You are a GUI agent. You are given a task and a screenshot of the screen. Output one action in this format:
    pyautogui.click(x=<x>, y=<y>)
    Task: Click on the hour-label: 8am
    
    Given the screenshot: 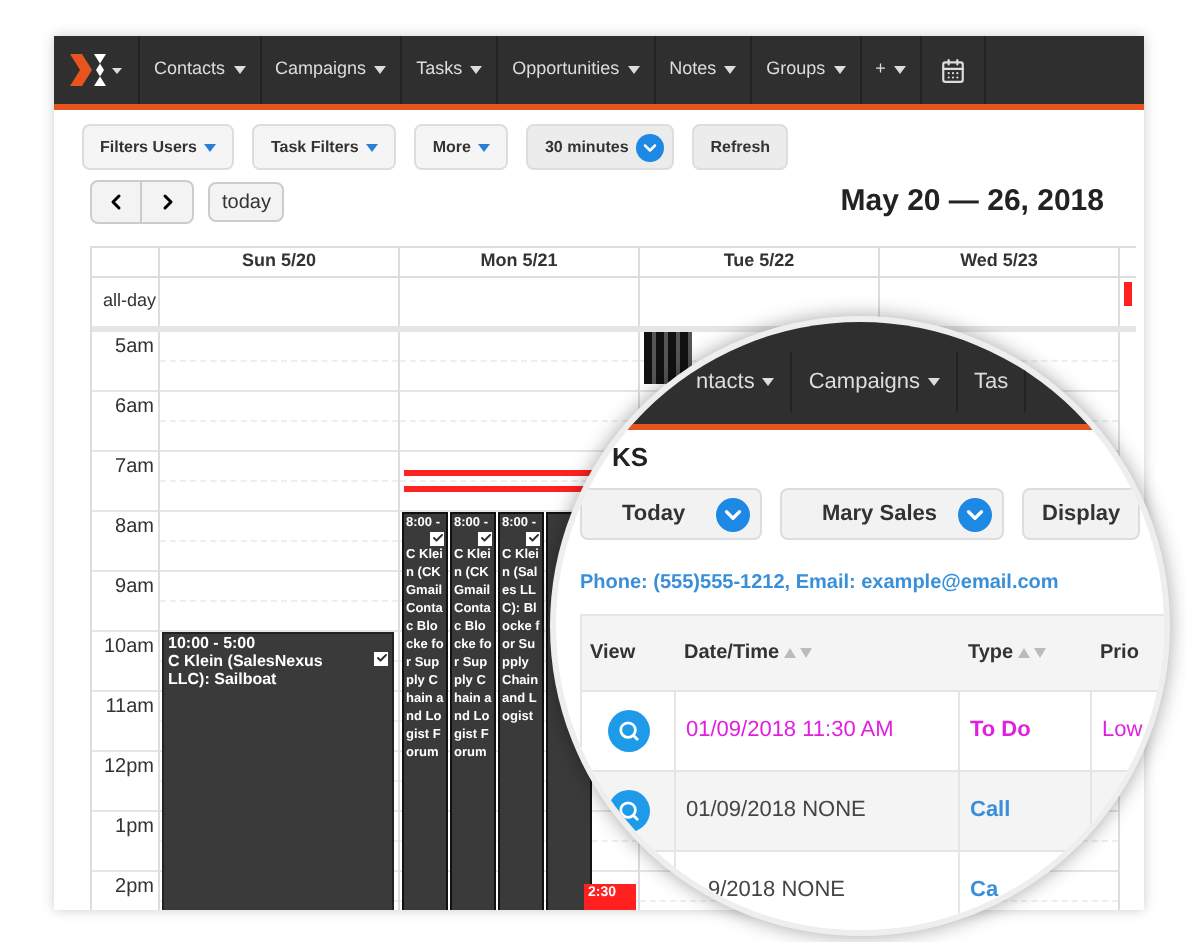 What is the action you would take?
    pyautogui.click(x=134, y=528)
    